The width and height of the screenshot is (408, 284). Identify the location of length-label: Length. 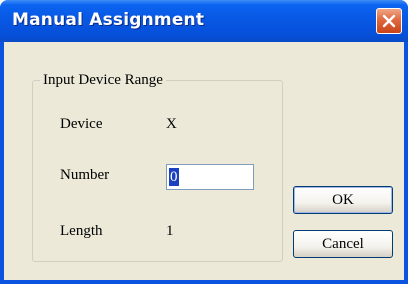
(81, 231).